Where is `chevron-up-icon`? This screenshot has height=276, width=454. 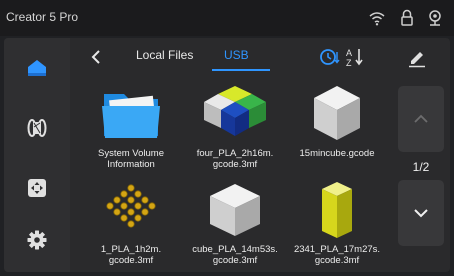
chevron-up-icon is located at coordinates (421, 118).